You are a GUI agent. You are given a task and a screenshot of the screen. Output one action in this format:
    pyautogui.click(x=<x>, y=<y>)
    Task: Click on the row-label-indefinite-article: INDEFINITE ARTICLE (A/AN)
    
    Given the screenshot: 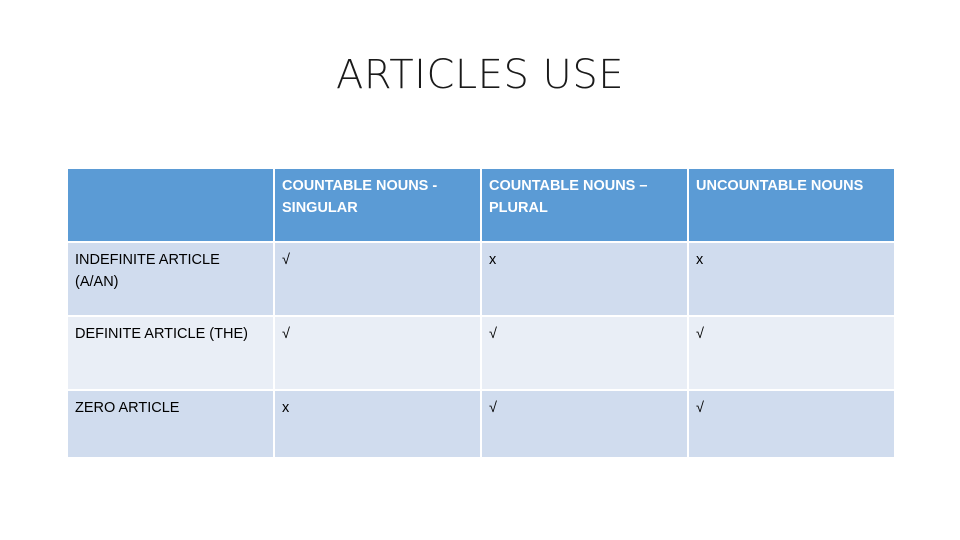 What is the action you would take?
    pyautogui.click(x=170, y=279)
    